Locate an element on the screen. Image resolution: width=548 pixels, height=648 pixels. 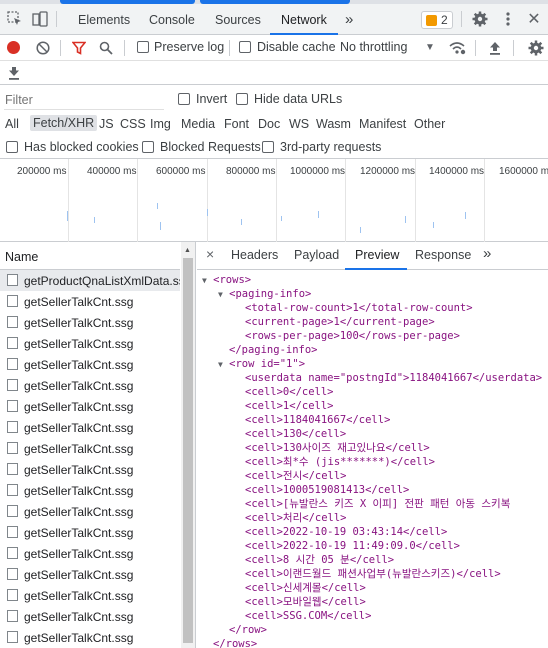
type-doc: Doc is located at coordinates (269, 124).